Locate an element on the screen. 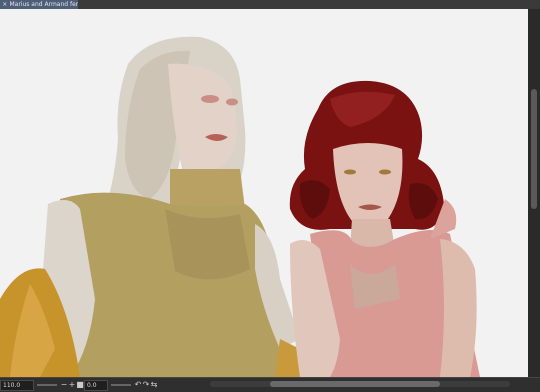 This screenshot has width=540, height=392. rotation-field: 0.0 is located at coordinates (96, 385).